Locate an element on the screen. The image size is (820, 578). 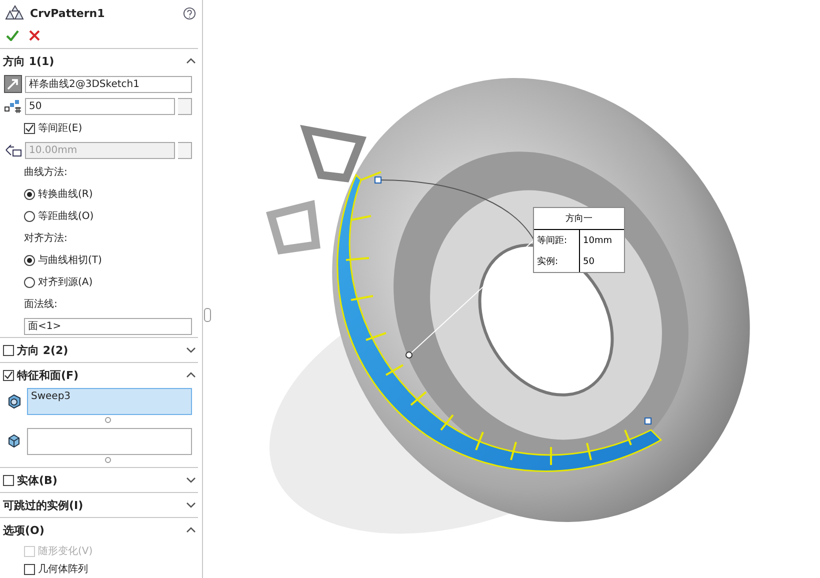
pattern-feature-icon is located at coordinates (14, 13).